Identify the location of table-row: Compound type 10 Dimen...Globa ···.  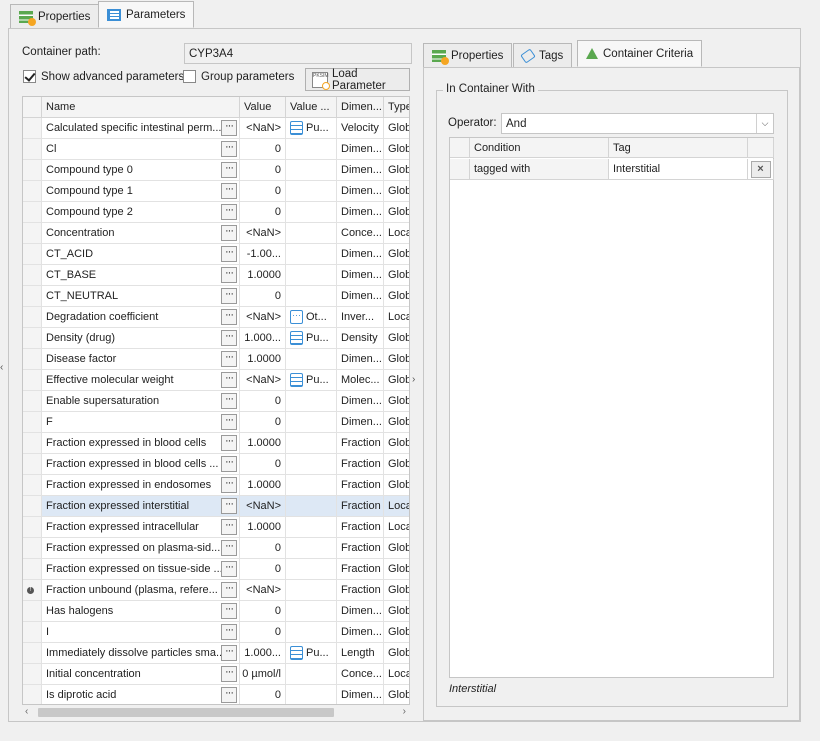
(216, 191).